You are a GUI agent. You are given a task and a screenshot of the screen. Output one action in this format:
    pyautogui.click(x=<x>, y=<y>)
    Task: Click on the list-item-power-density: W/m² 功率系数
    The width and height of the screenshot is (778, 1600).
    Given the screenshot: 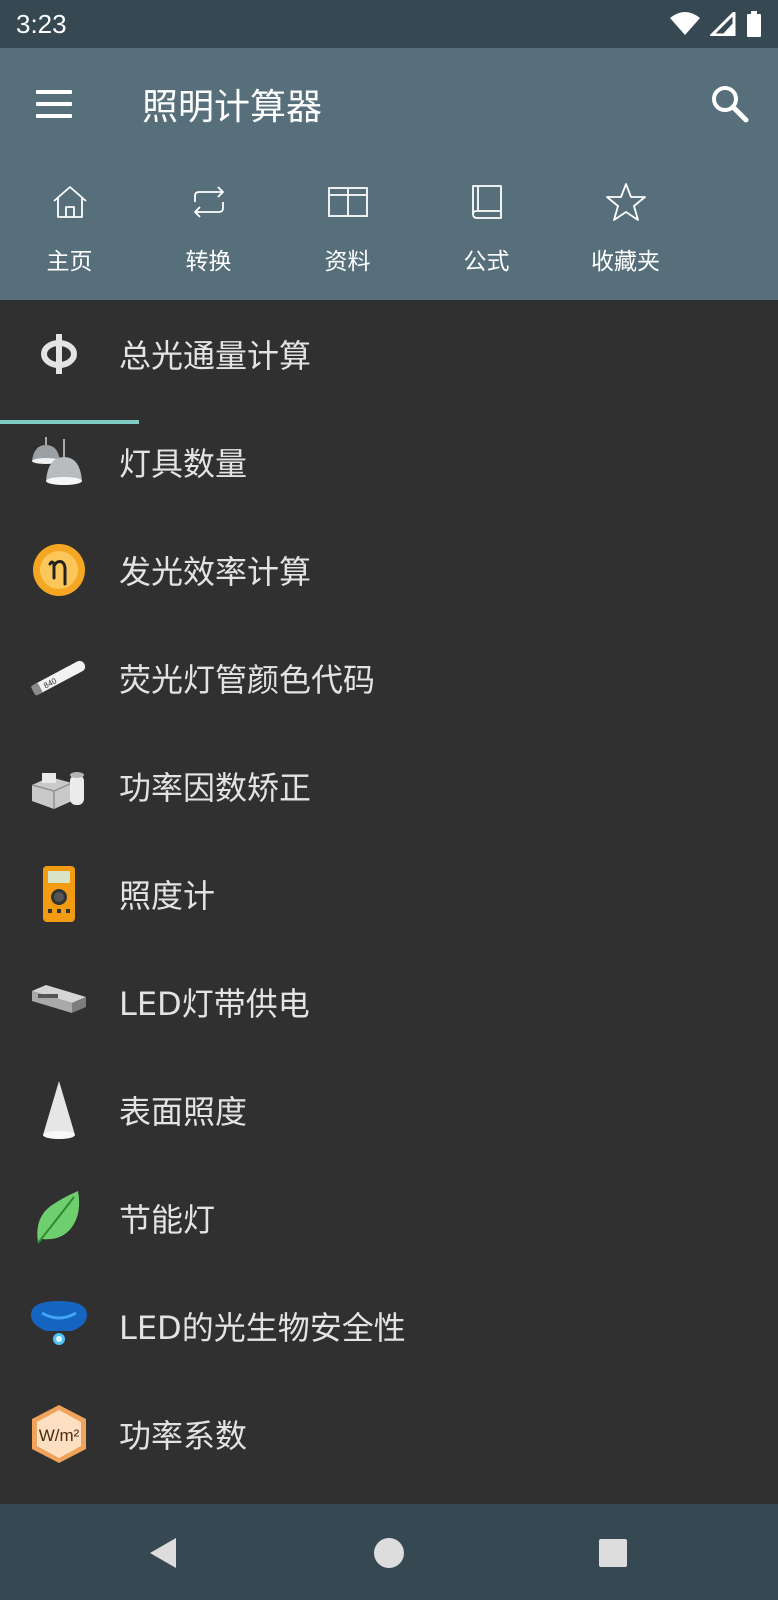 What is the action you would take?
    pyautogui.click(x=389, y=1434)
    